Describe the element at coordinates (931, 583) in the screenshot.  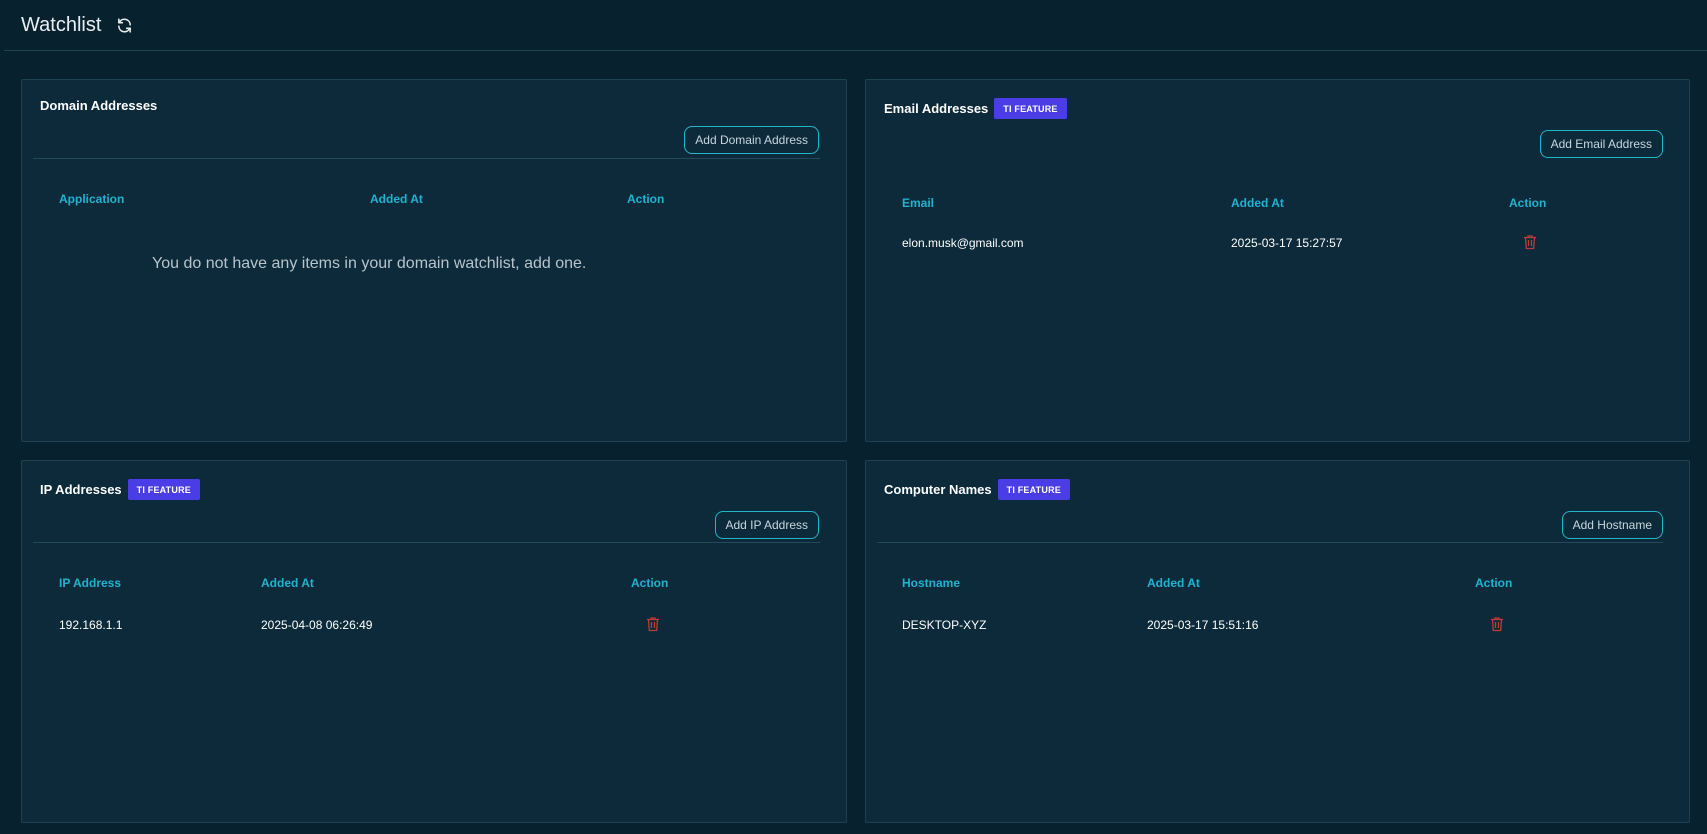
I see `column-header-hostname: Hostname` at that location.